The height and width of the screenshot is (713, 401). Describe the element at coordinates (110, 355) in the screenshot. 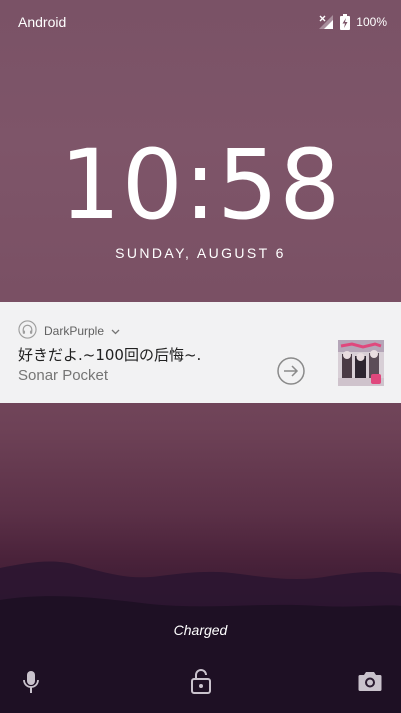

I see `notification-title: 好きだよ.~100回の后悔~.` at that location.